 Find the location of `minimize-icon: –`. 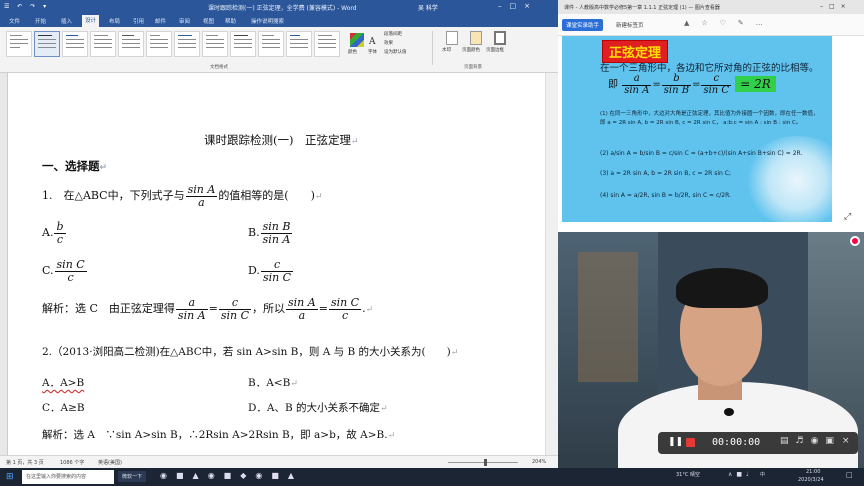

minimize-icon: – is located at coordinates (504, 6).